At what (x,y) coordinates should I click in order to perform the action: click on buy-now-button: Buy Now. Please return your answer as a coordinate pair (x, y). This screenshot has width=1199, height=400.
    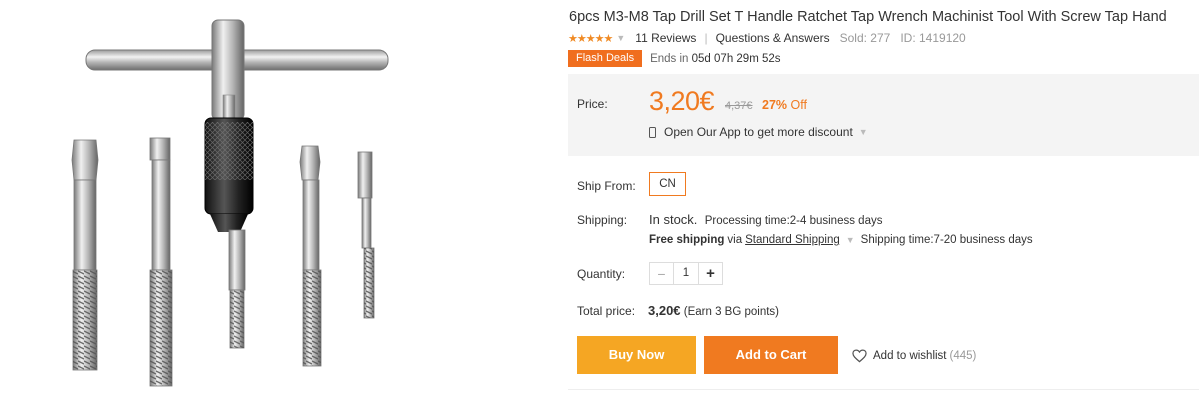
    Looking at the image, I should click on (636, 355).